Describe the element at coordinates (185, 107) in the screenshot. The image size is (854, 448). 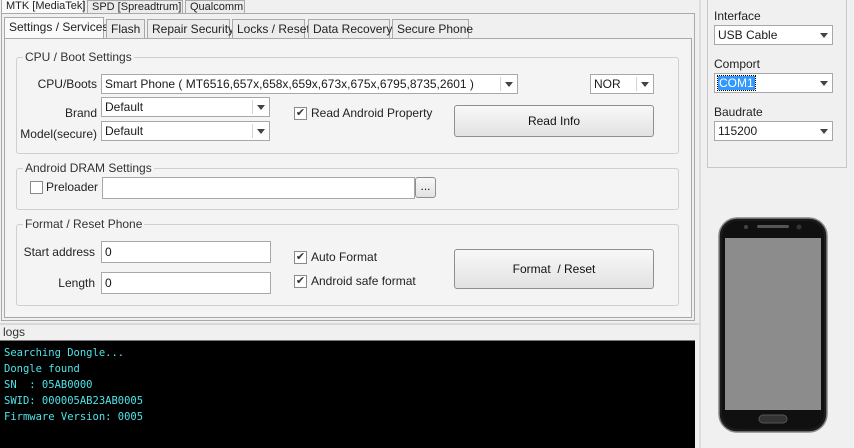
I see `brand-select: Default` at that location.